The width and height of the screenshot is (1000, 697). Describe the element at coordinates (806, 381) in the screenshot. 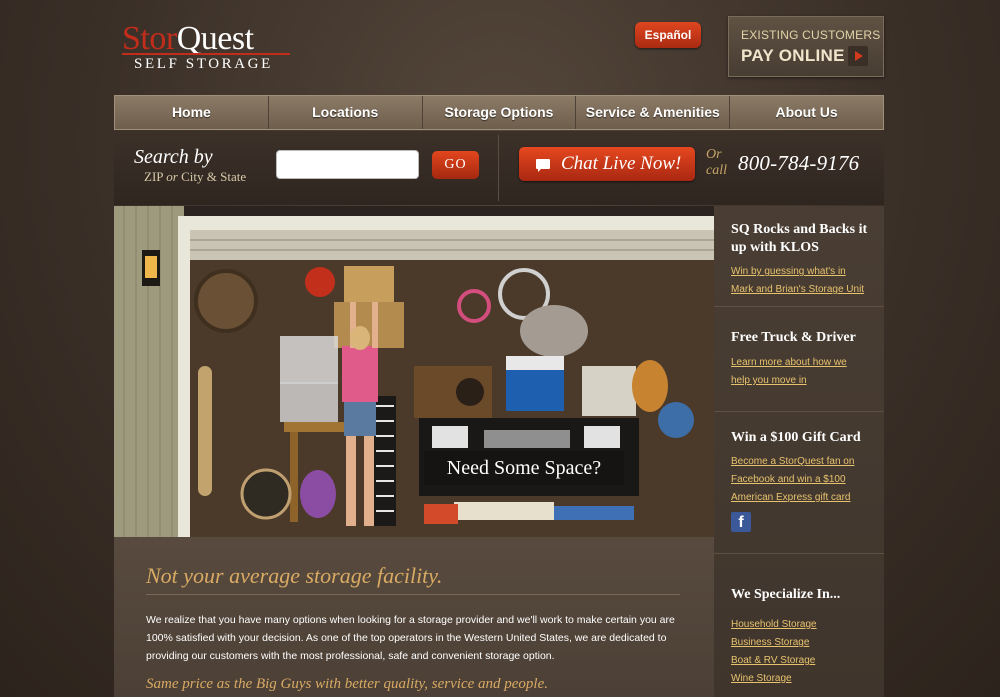

I see `sidebar-truck-link-2: help you move in` at that location.